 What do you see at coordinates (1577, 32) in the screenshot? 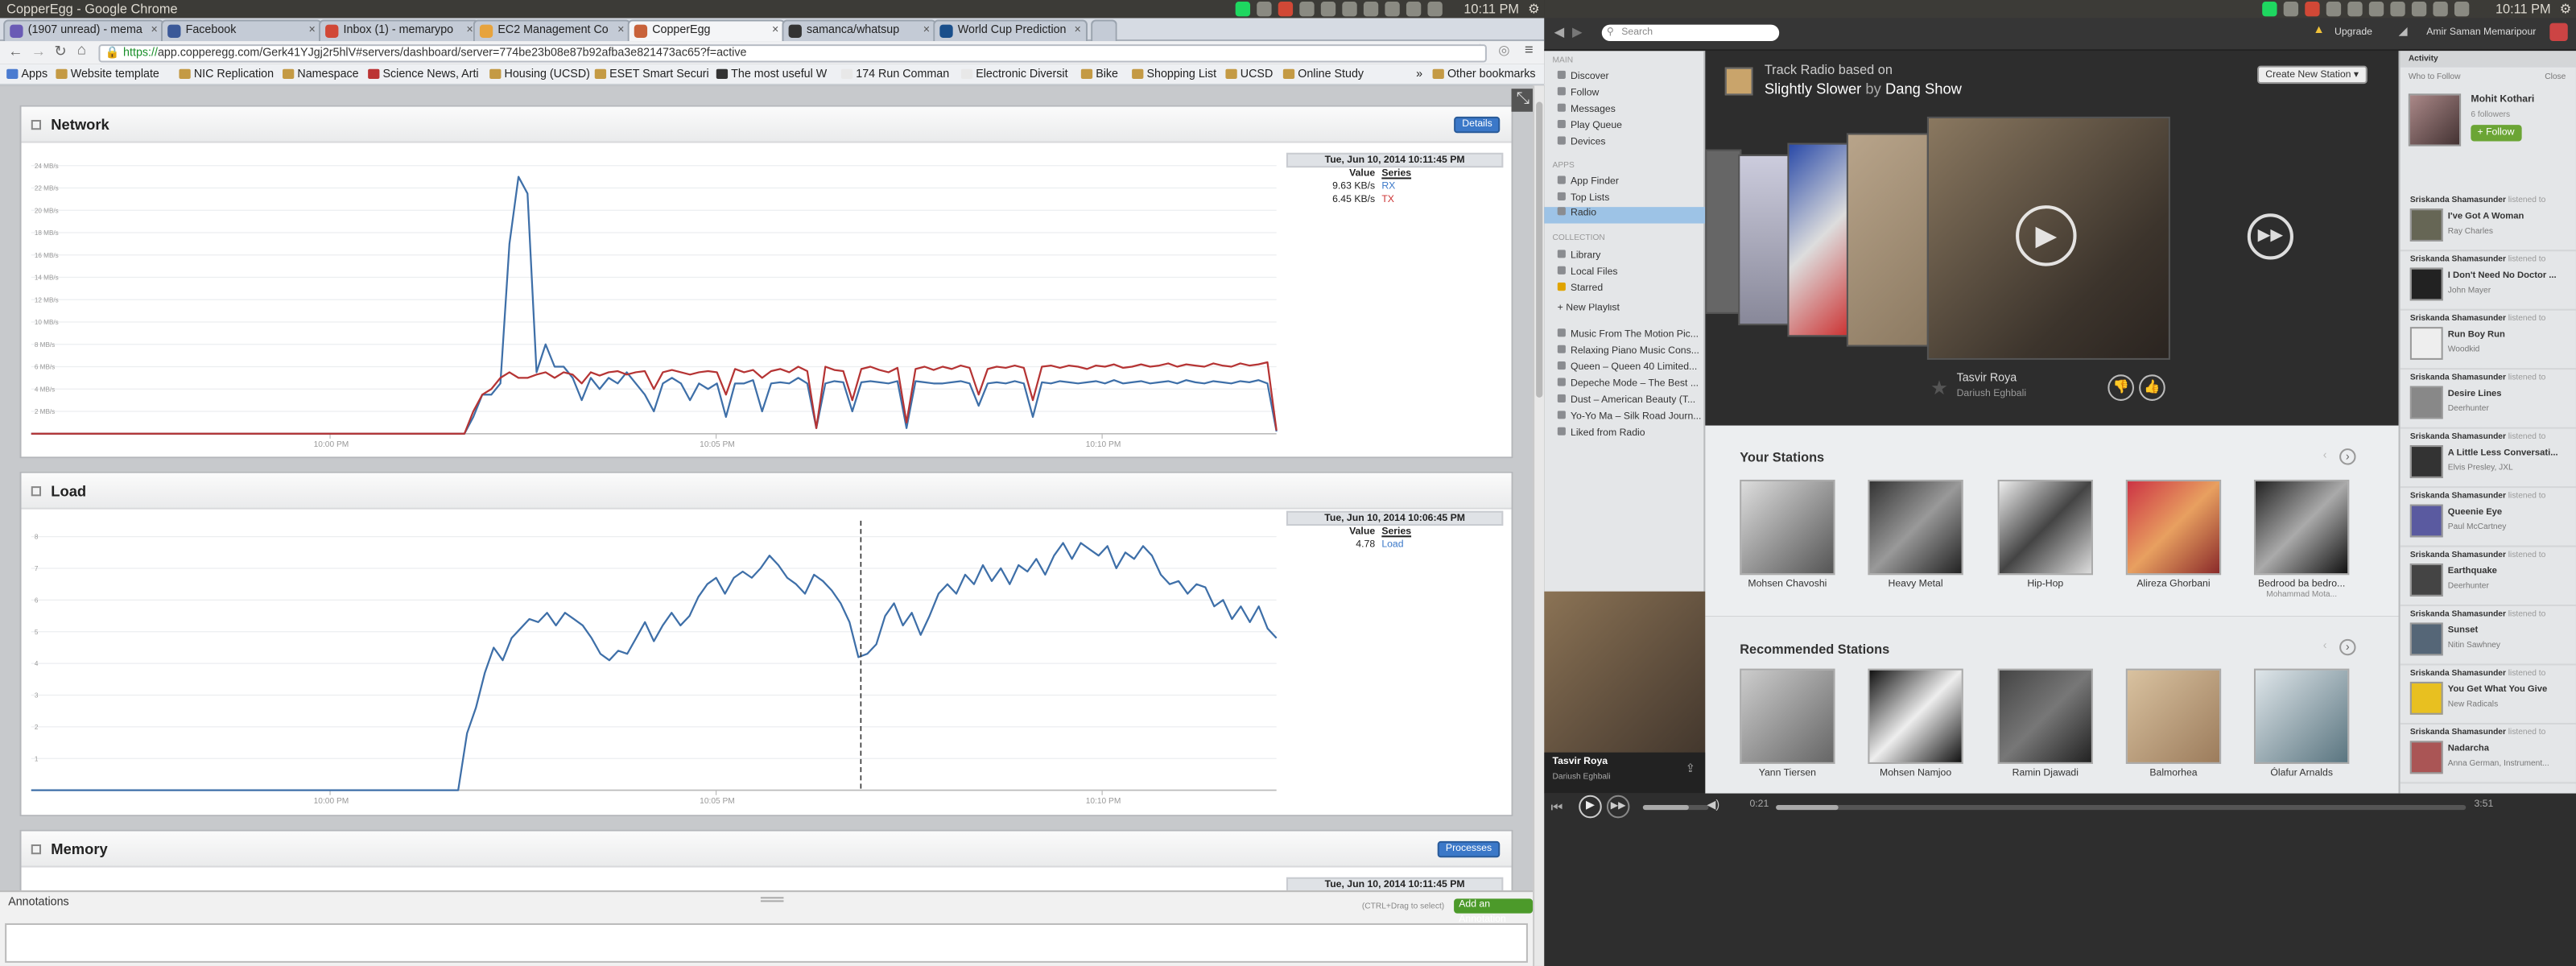
I see `forward-icon: ▶` at bounding box center [1577, 32].